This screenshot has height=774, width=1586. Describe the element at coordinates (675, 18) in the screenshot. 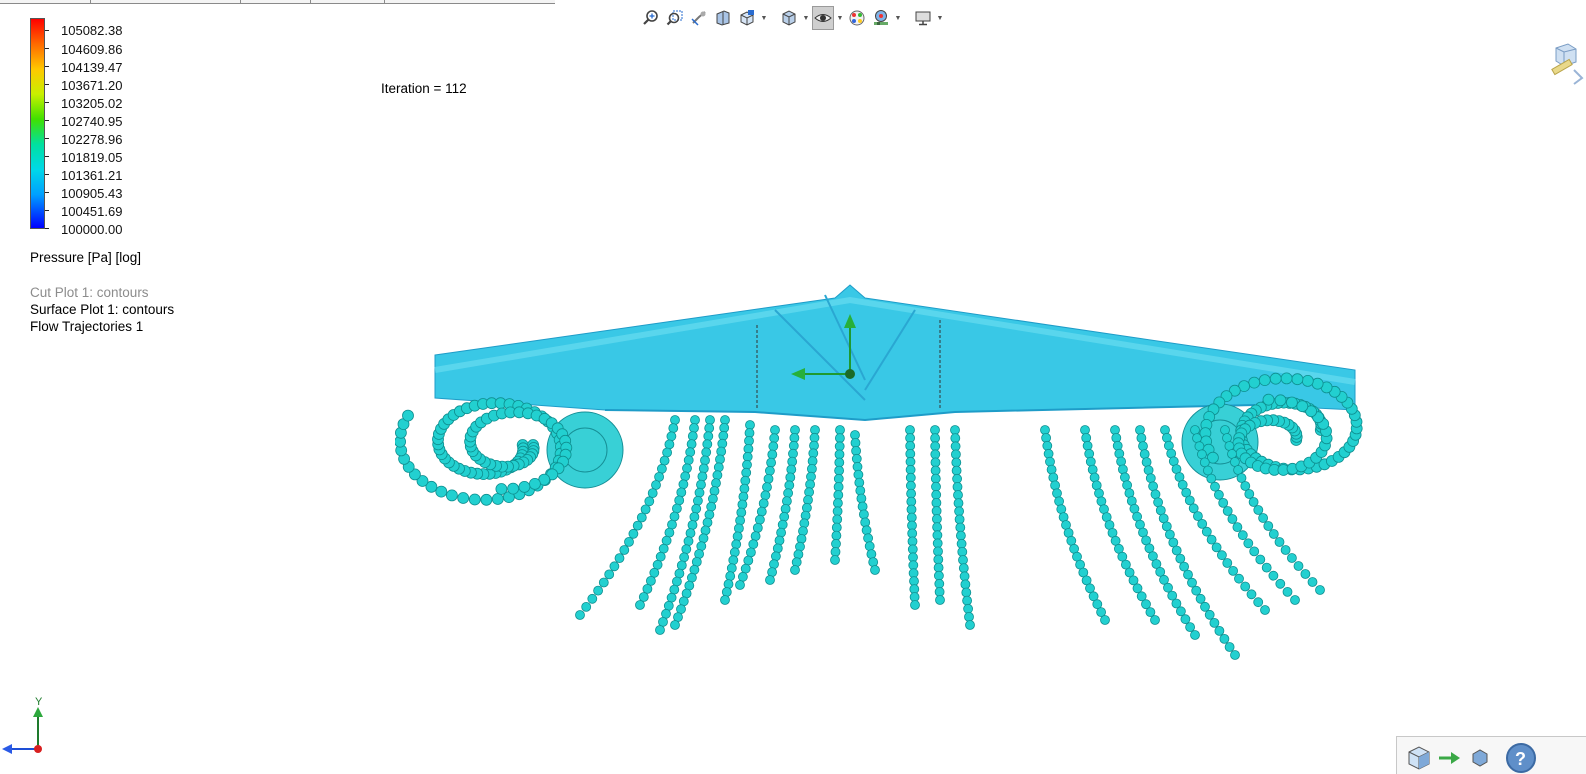

I see `zoom-to-area-icon` at that location.